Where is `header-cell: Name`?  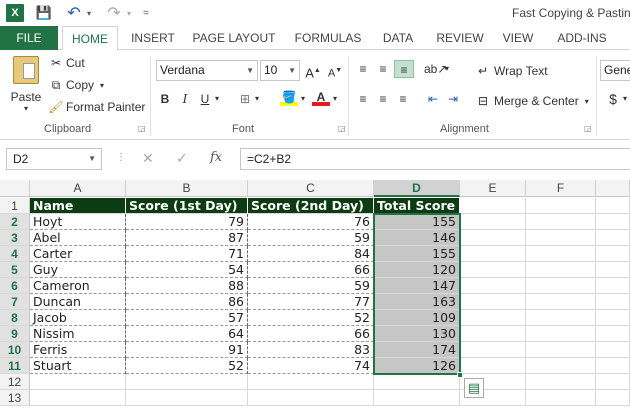
header-cell: Name is located at coordinates (78, 206).